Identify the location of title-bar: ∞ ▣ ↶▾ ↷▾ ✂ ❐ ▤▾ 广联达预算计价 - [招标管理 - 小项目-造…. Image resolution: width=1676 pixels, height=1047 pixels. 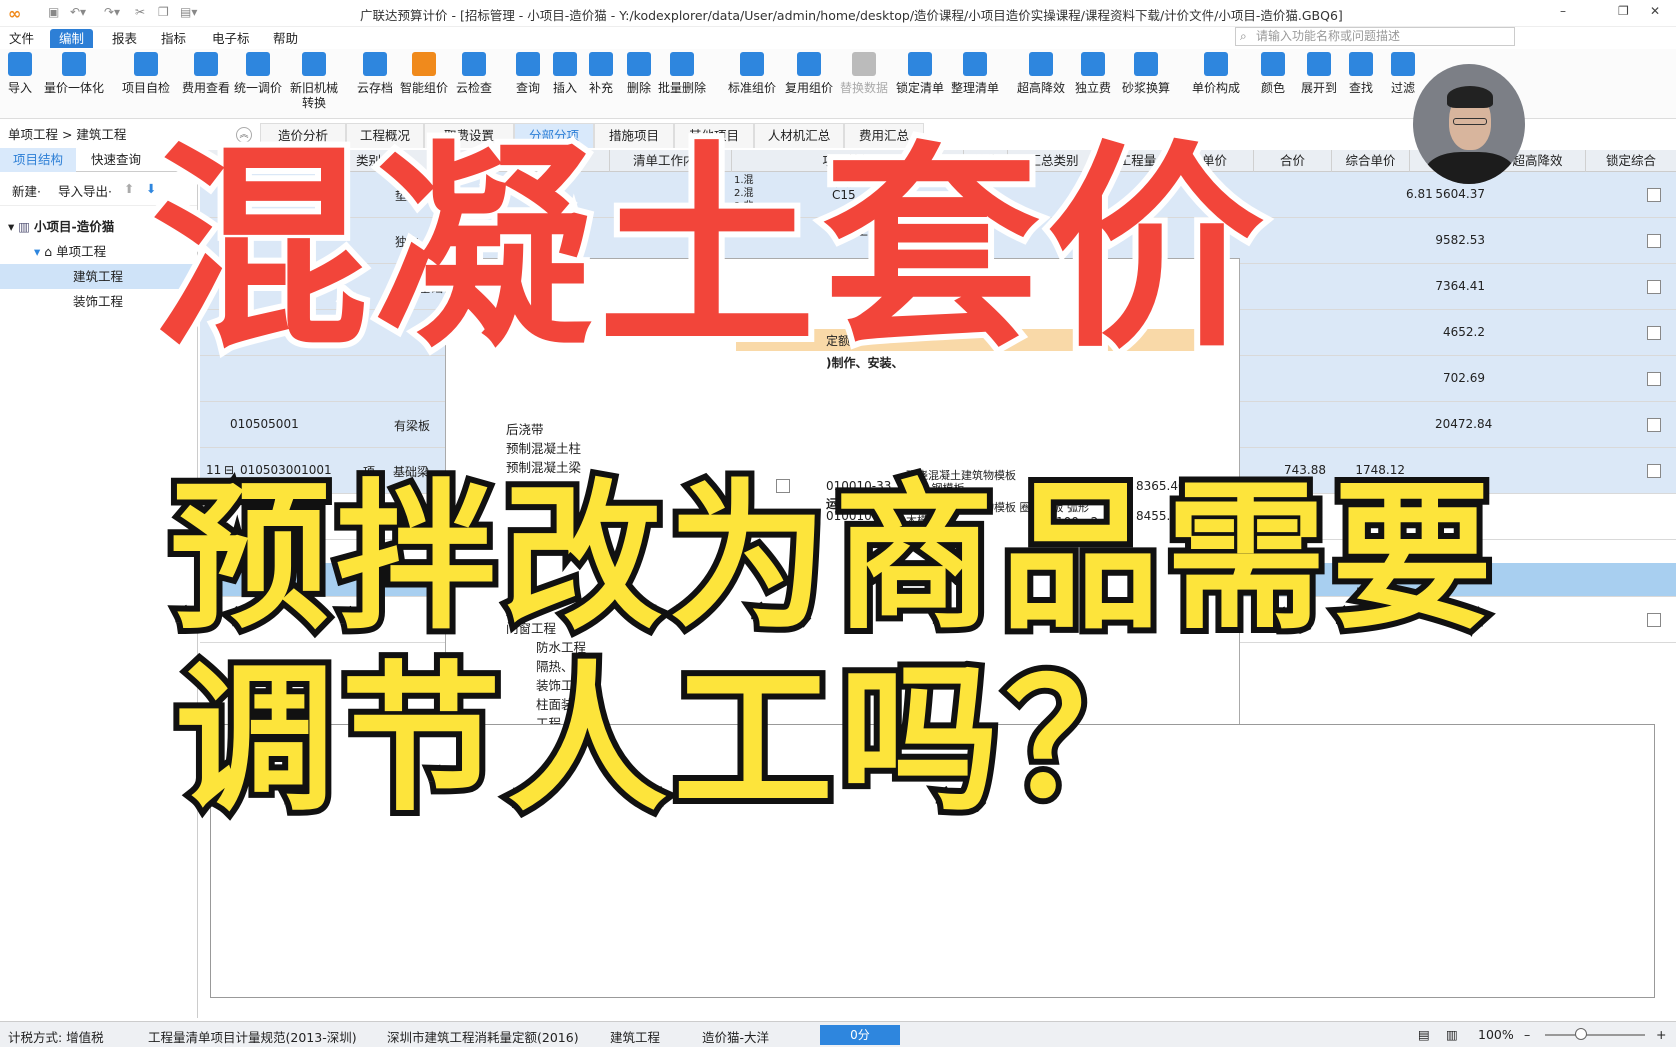
(838, 13).